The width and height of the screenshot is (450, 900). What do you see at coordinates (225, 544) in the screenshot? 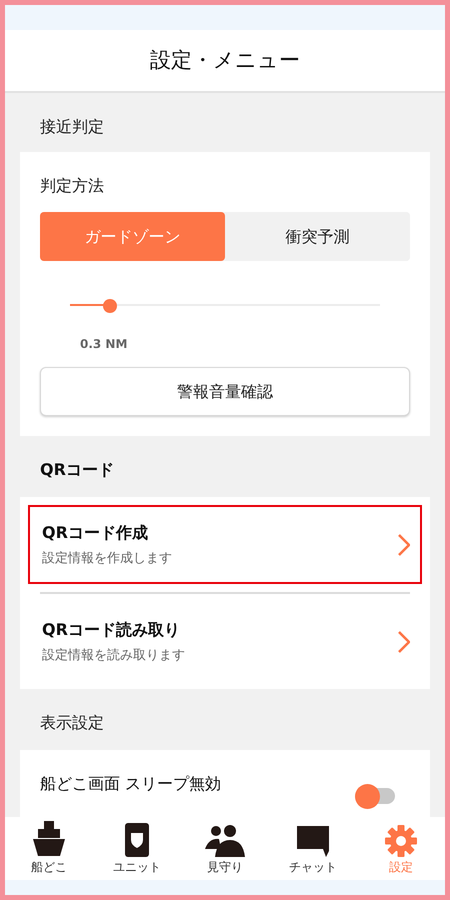
I see `list-item: QRコード作成 設定情報を作成します` at bounding box center [225, 544].